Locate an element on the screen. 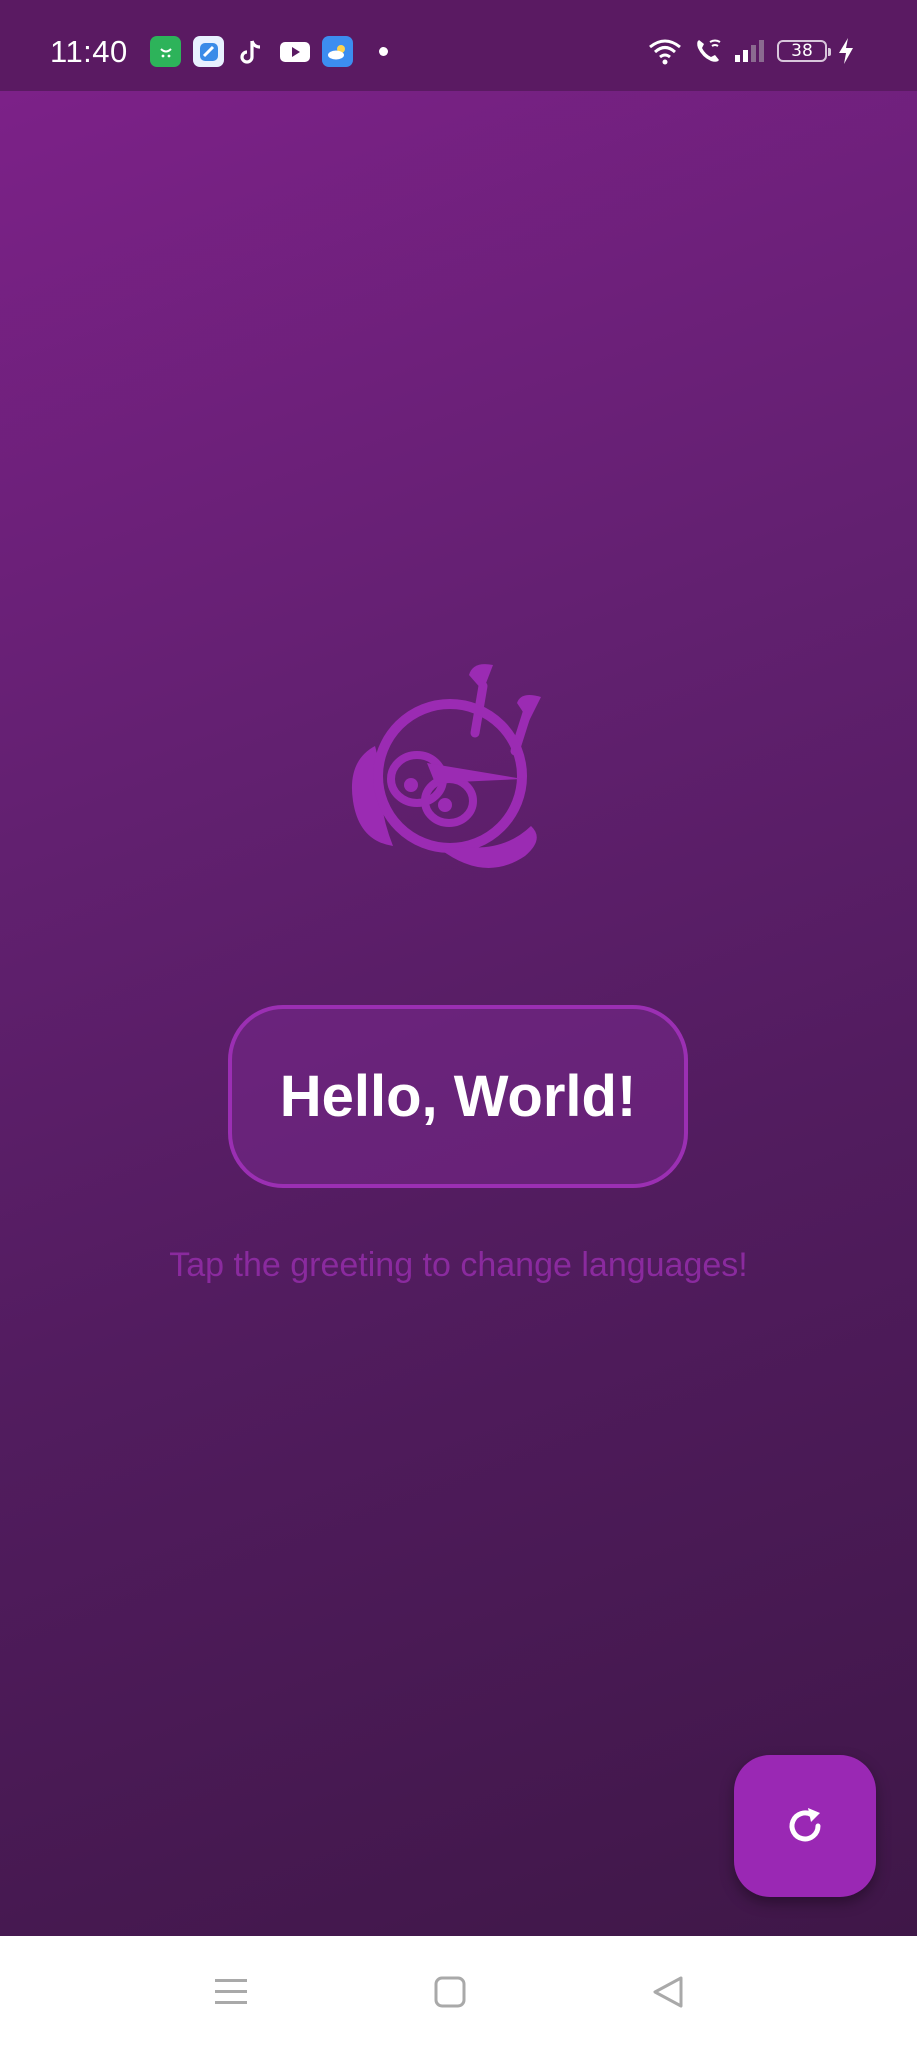  more-notifications-dot is located at coordinates (383, 51).